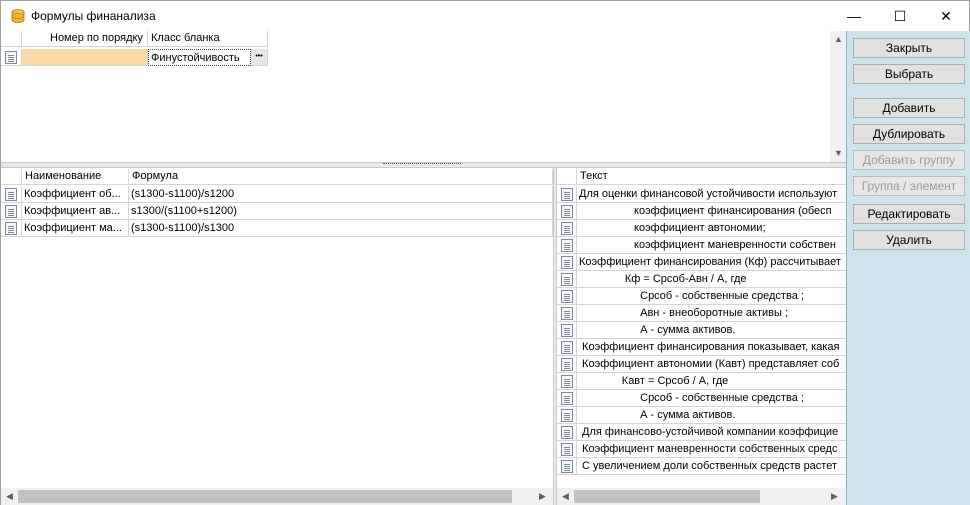  I want to click on table-row: Кавт = Срсоб / А, где, so click(702, 381).